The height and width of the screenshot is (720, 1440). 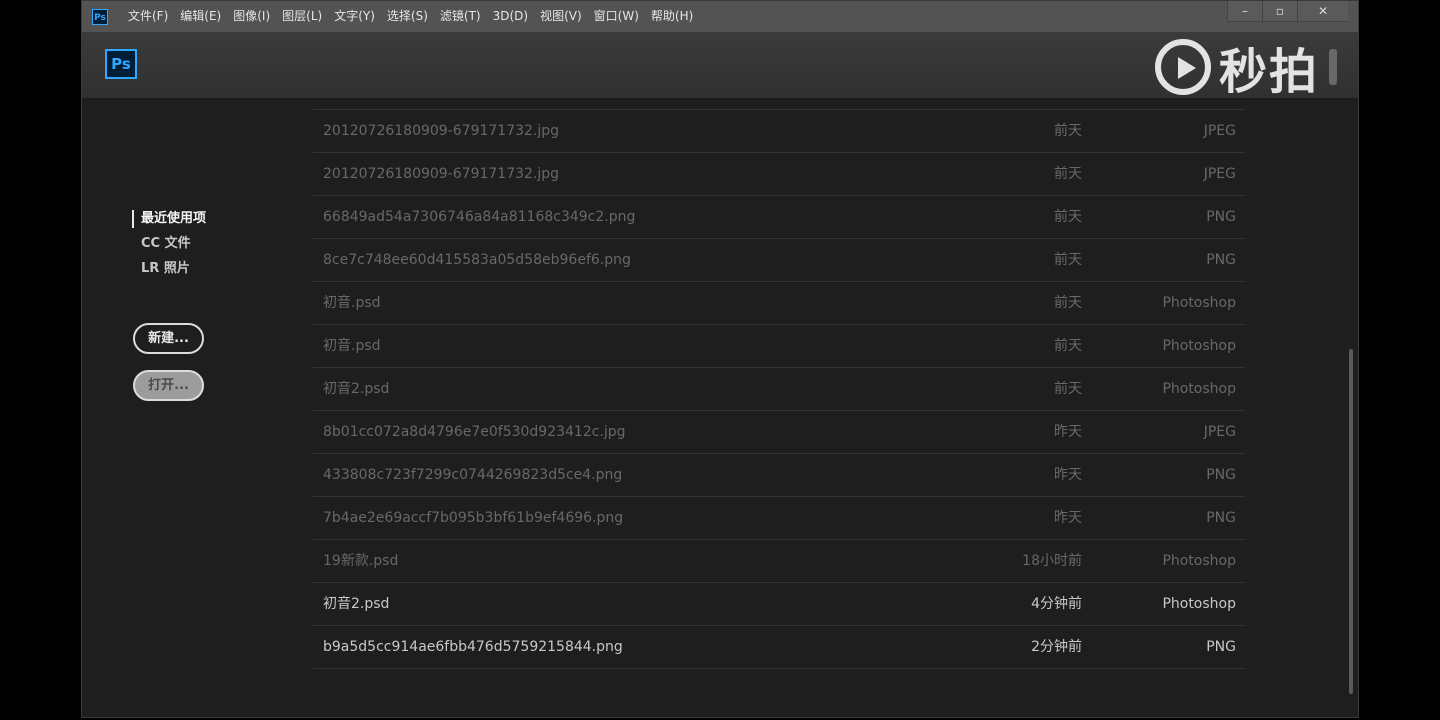 I want to click on menu-3d: 3D(D), so click(x=510, y=16).